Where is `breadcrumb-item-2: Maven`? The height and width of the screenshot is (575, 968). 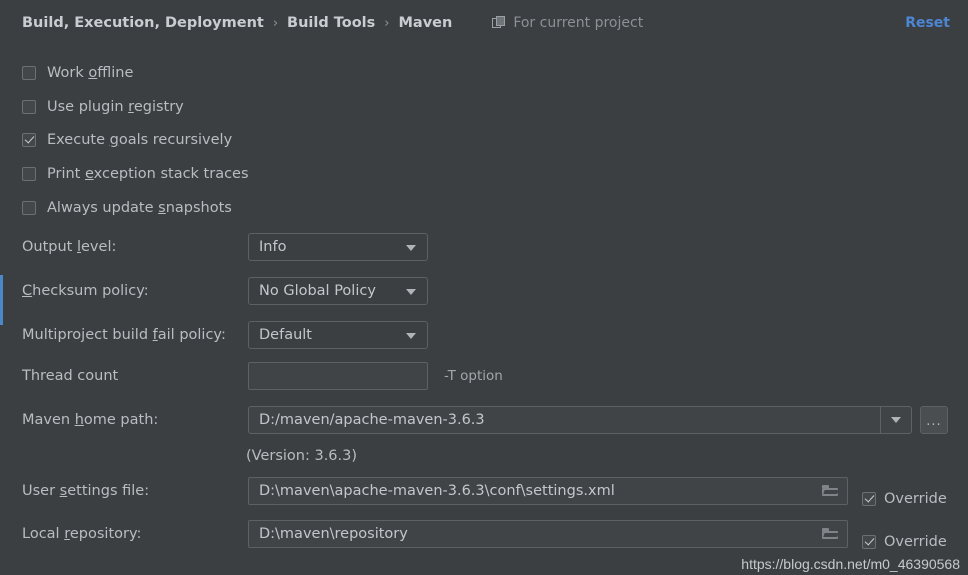 breadcrumb-item-2: Maven is located at coordinates (425, 23).